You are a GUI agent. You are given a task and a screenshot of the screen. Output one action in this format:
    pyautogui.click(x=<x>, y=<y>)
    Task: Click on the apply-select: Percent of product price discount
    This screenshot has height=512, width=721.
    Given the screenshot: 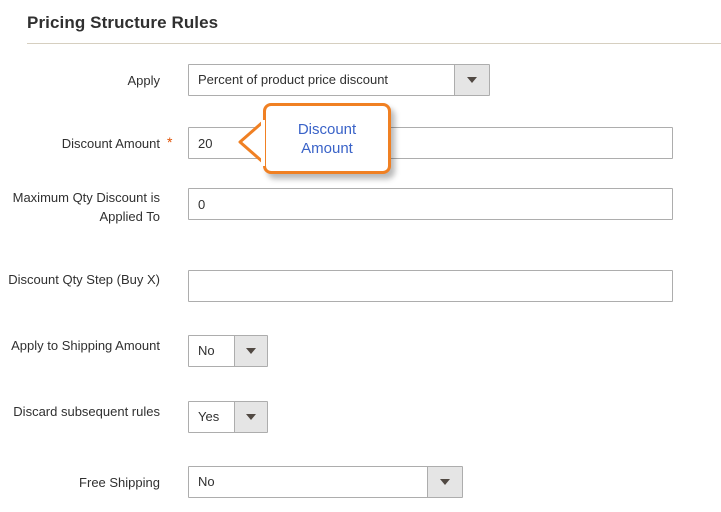 What is the action you would take?
    pyautogui.click(x=339, y=80)
    